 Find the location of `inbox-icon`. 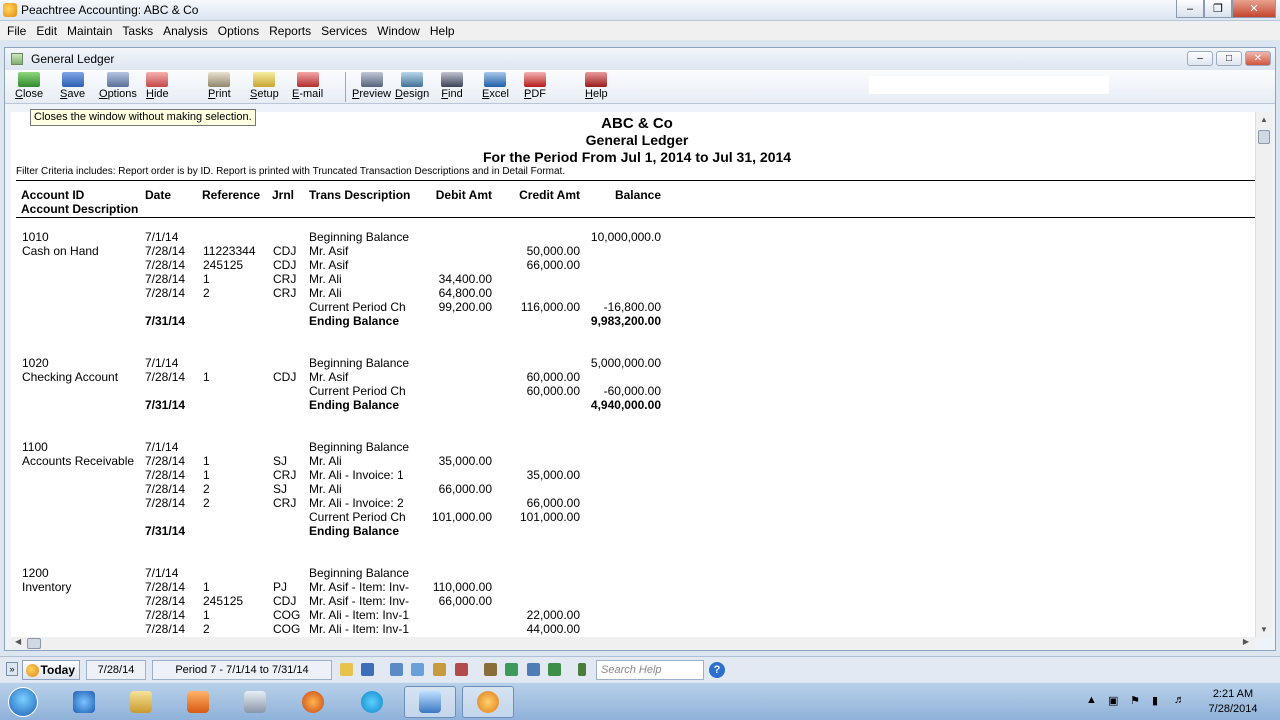

inbox-icon is located at coordinates (346, 669).